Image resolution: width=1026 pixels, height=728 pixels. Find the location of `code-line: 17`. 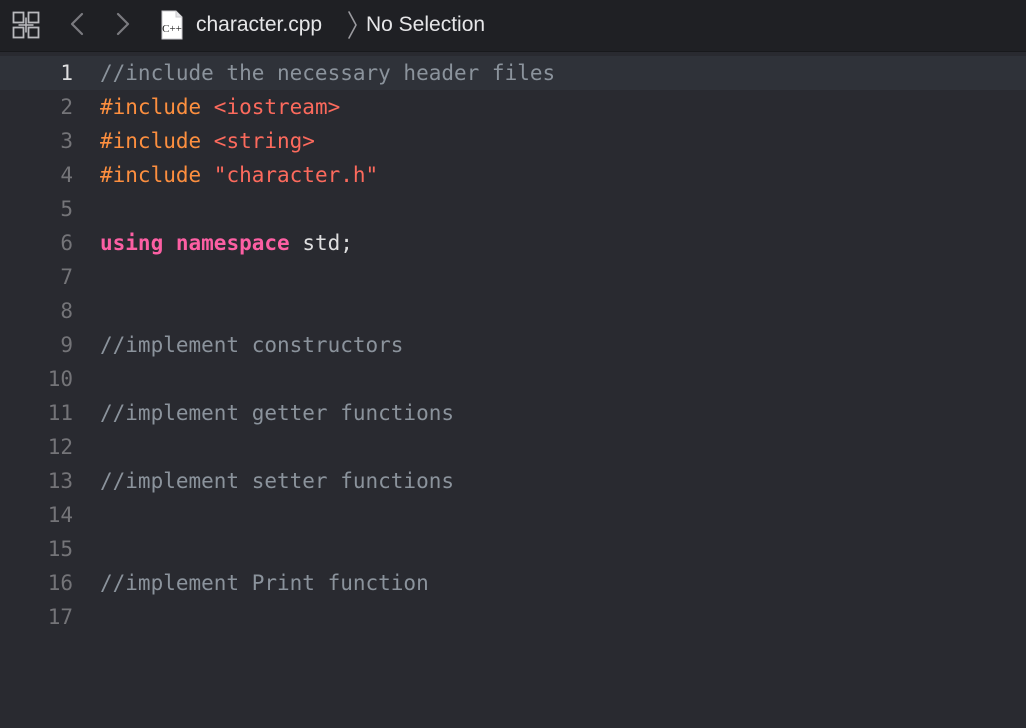

code-line: 17 is located at coordinates (513, 617).